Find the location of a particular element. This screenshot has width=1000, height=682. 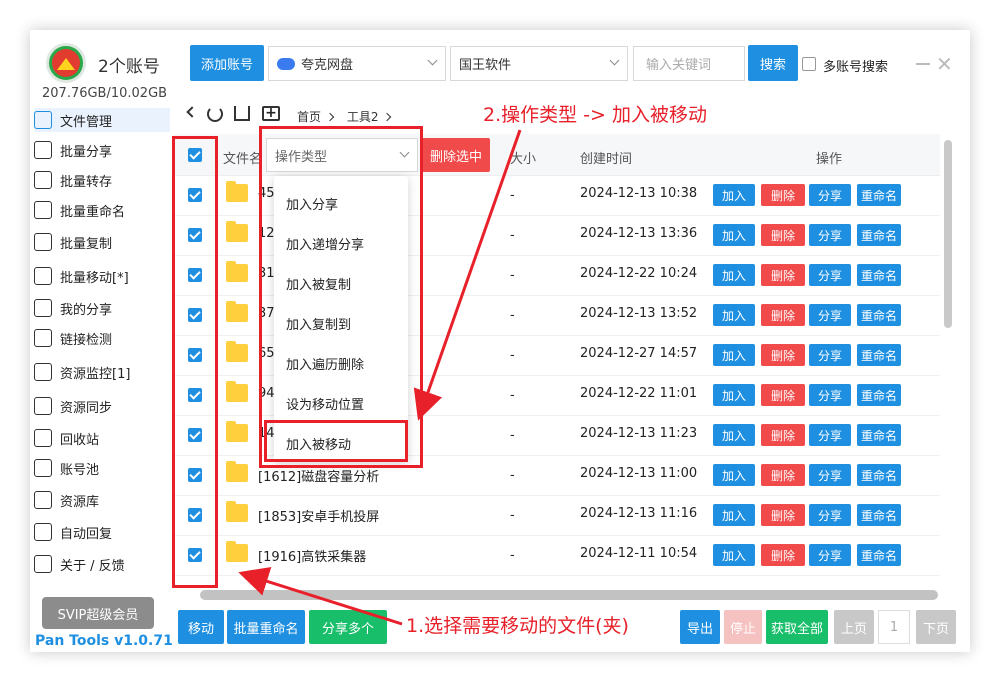

arrow-to-join-moved is located at coordinates (467, 275).